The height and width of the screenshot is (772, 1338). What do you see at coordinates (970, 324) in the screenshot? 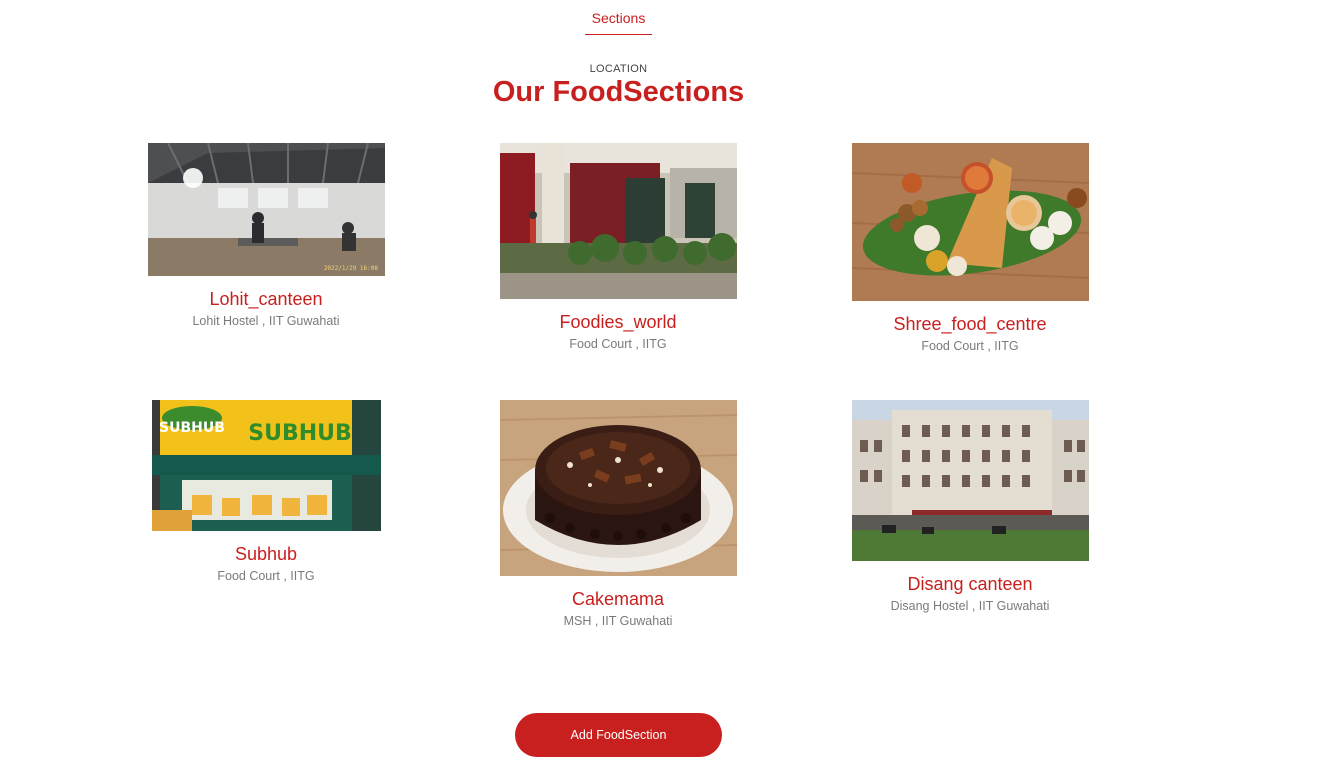
I see `food-section-name: Shree_food_centre` at bounding box center [970, 324].